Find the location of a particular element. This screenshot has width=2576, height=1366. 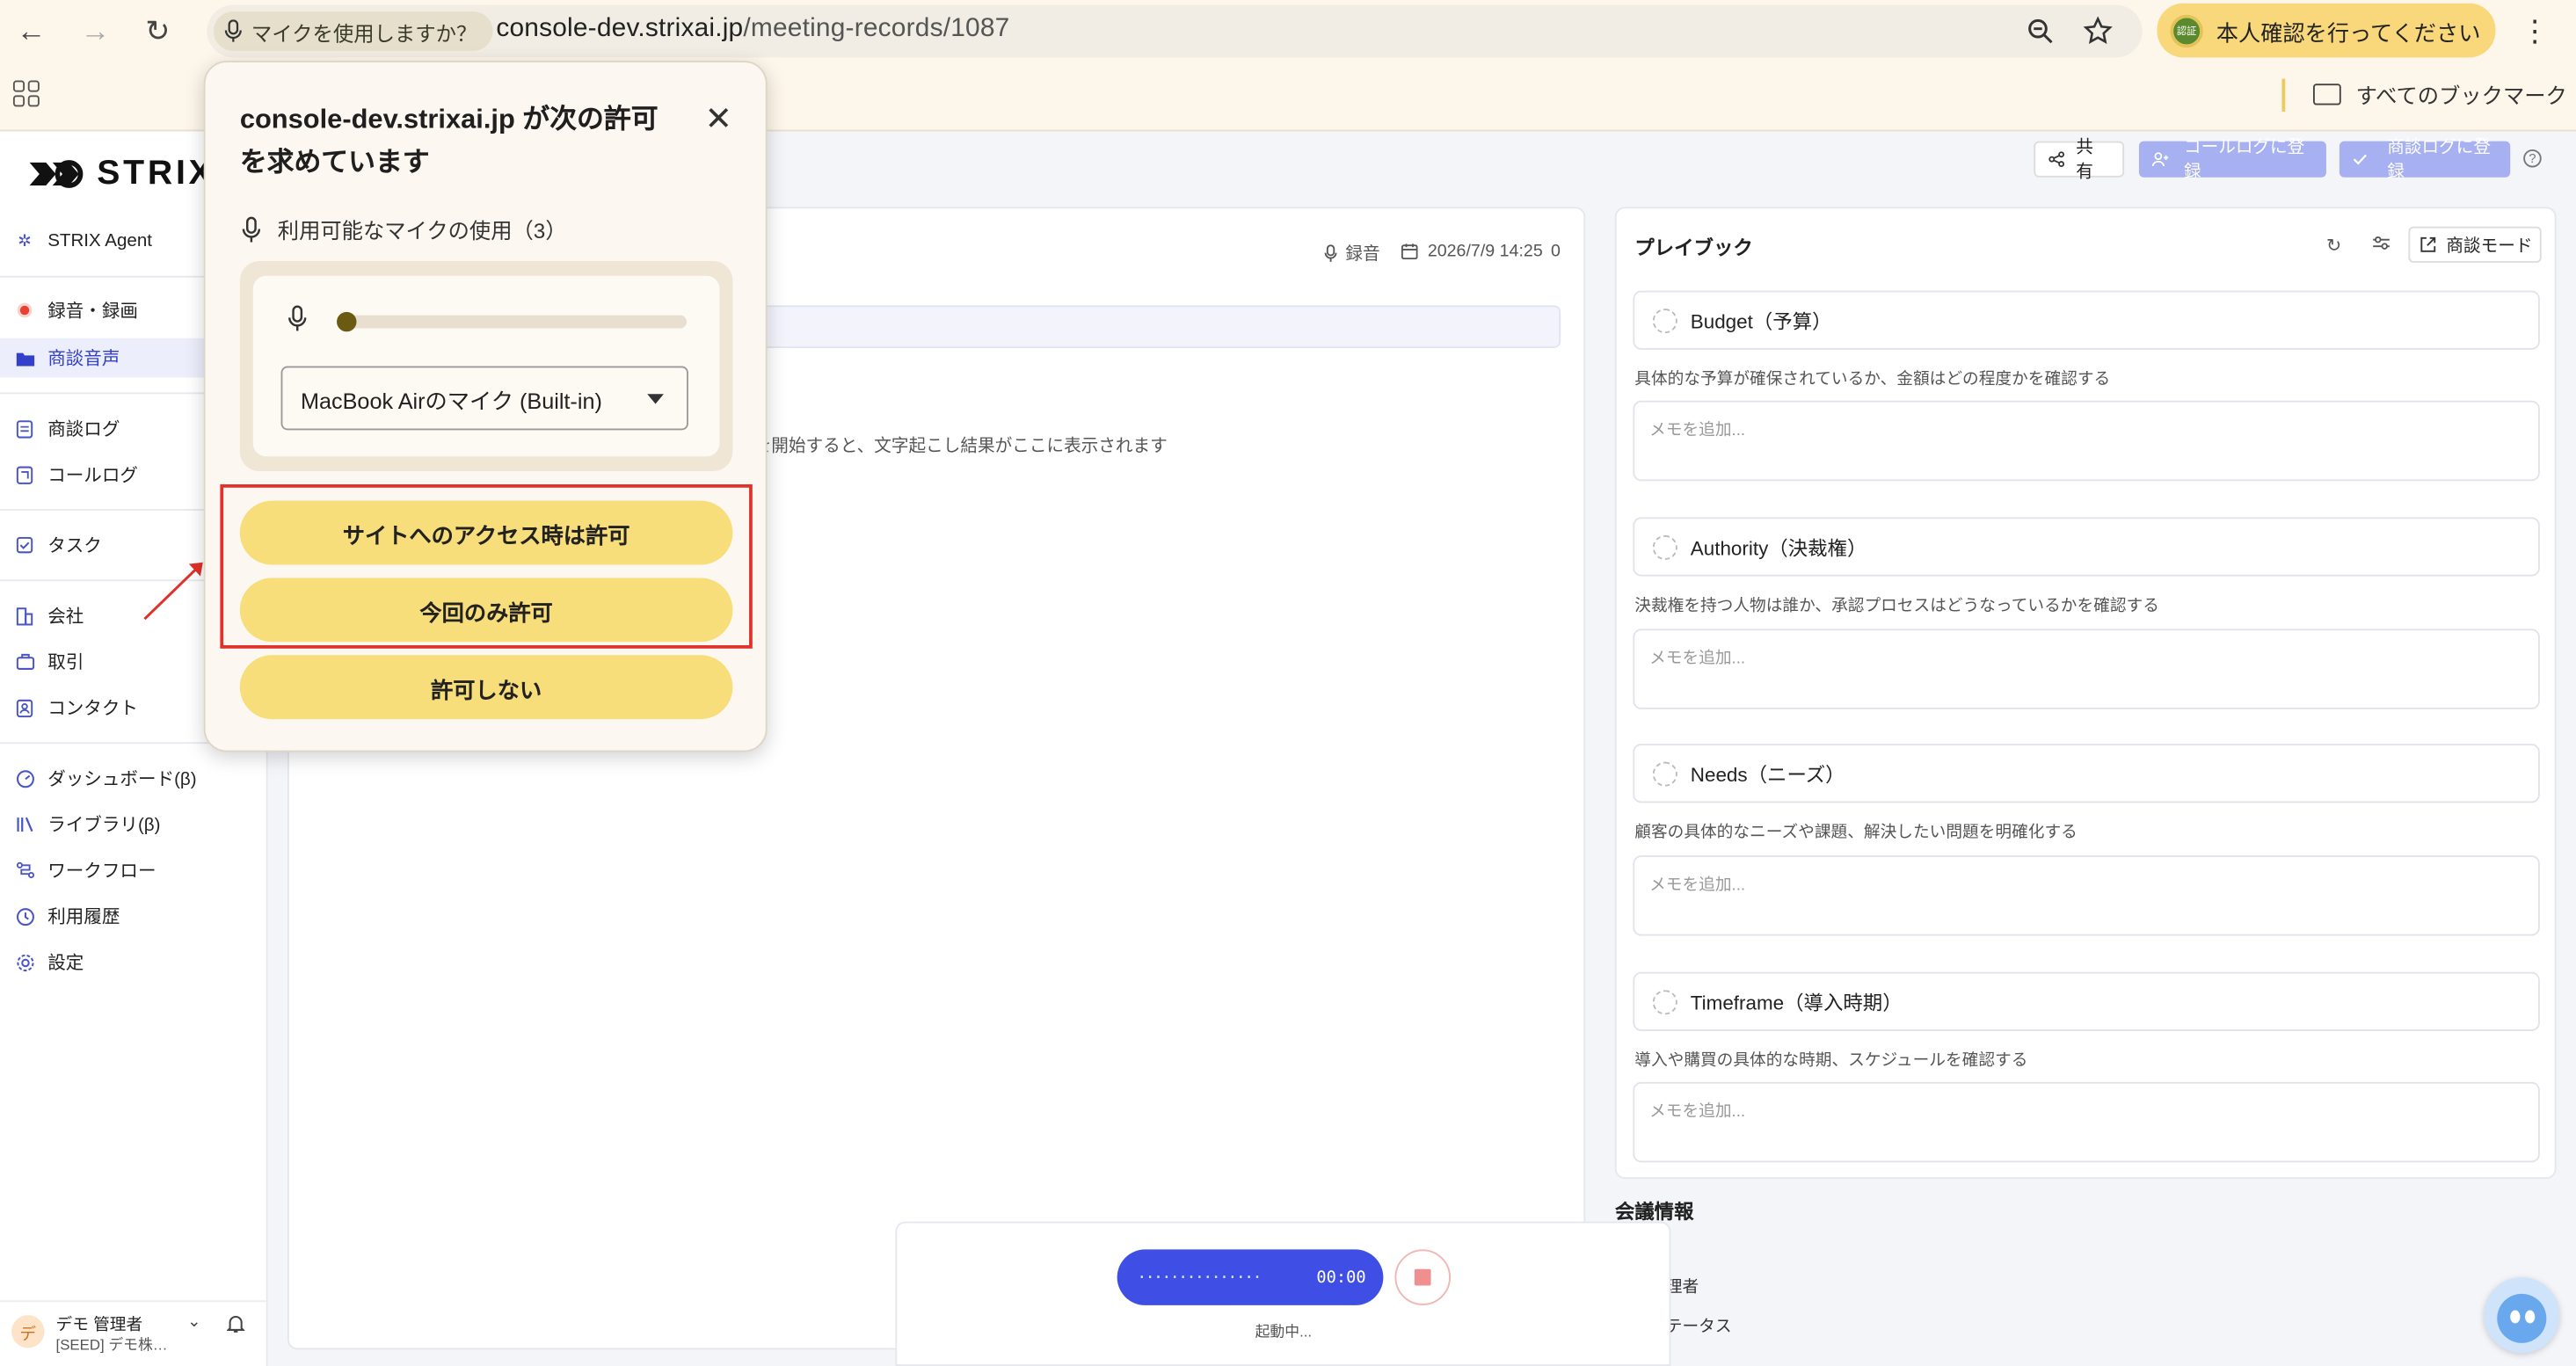

url-path: /meeting-records/1087 is located at coordinates (876, 28).